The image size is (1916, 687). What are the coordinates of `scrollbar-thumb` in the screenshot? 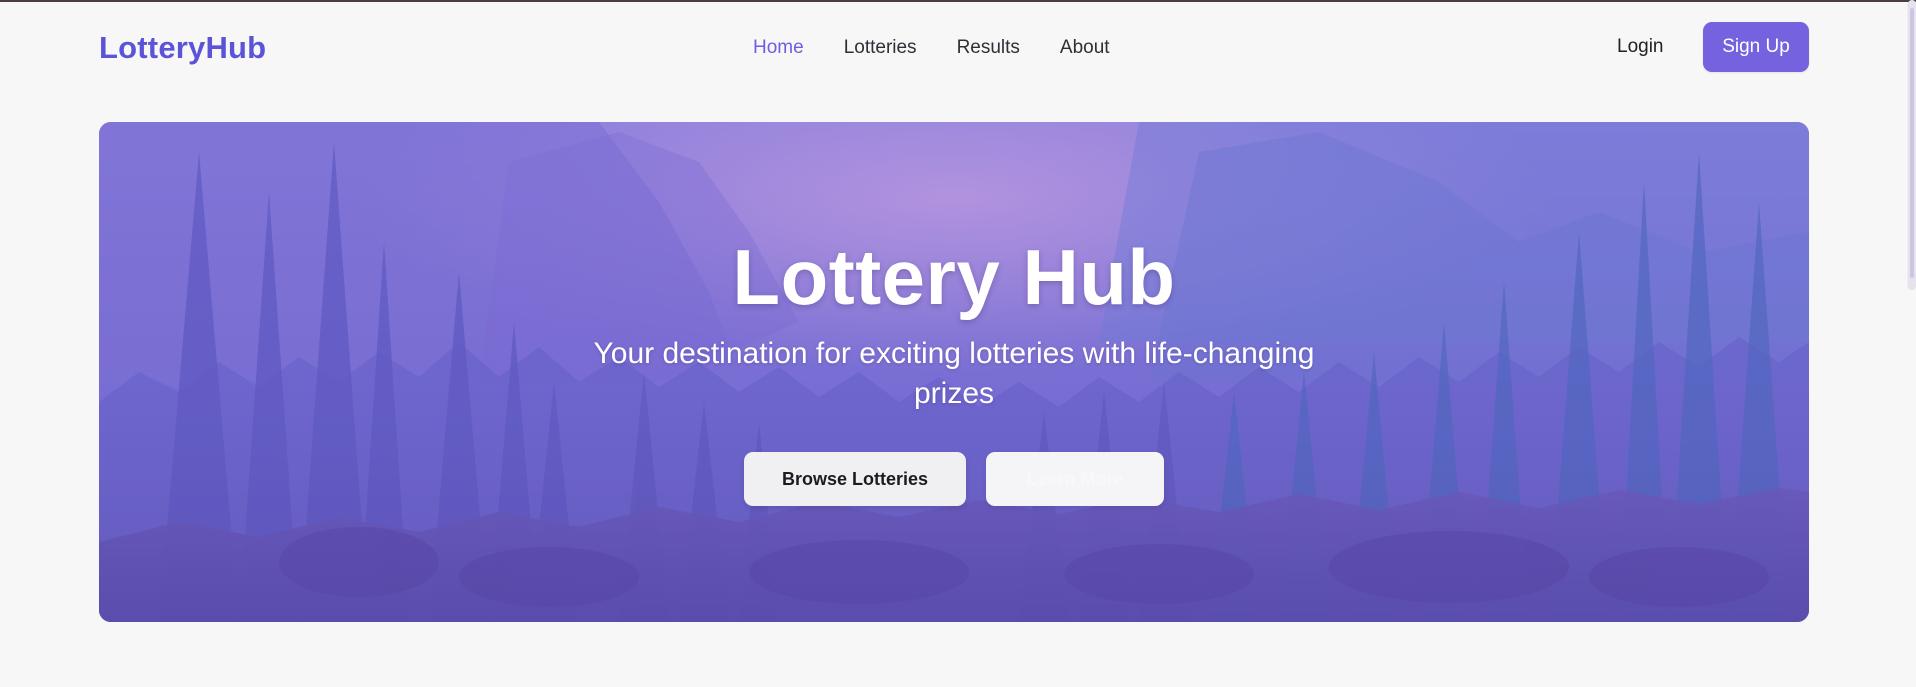 It's located at (1912, 143).